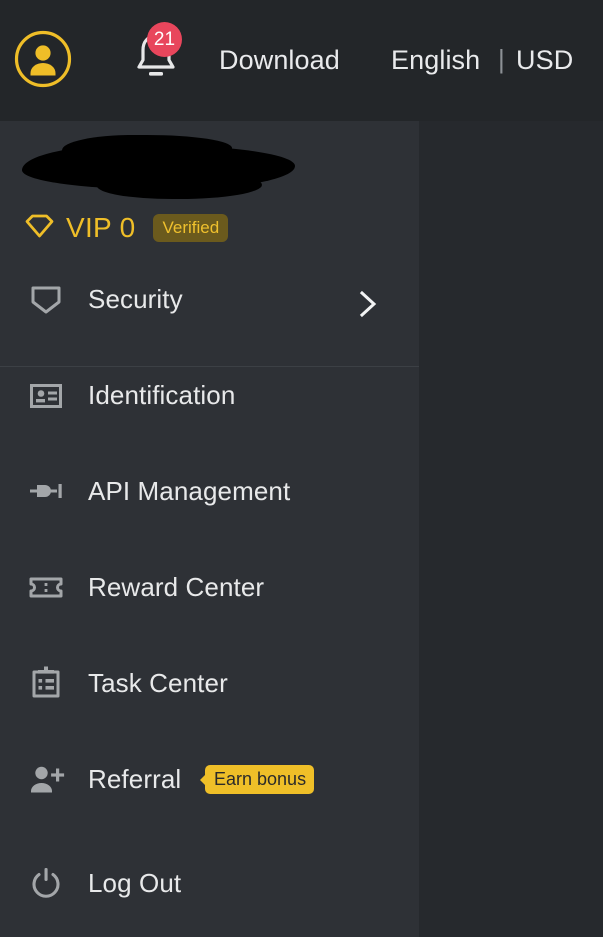  I want to click on verified-badge: Verified, so click(191, 228).